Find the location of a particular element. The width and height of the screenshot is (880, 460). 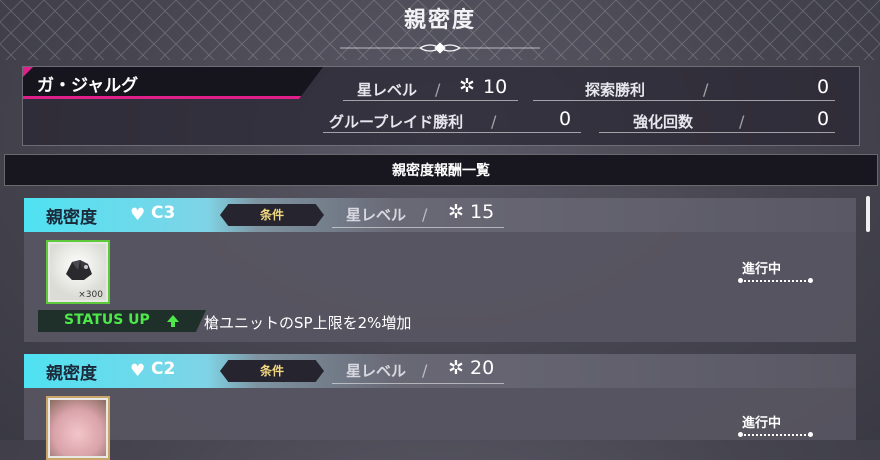

star-level-label: 星レベル is located at coordinates (387, 90).